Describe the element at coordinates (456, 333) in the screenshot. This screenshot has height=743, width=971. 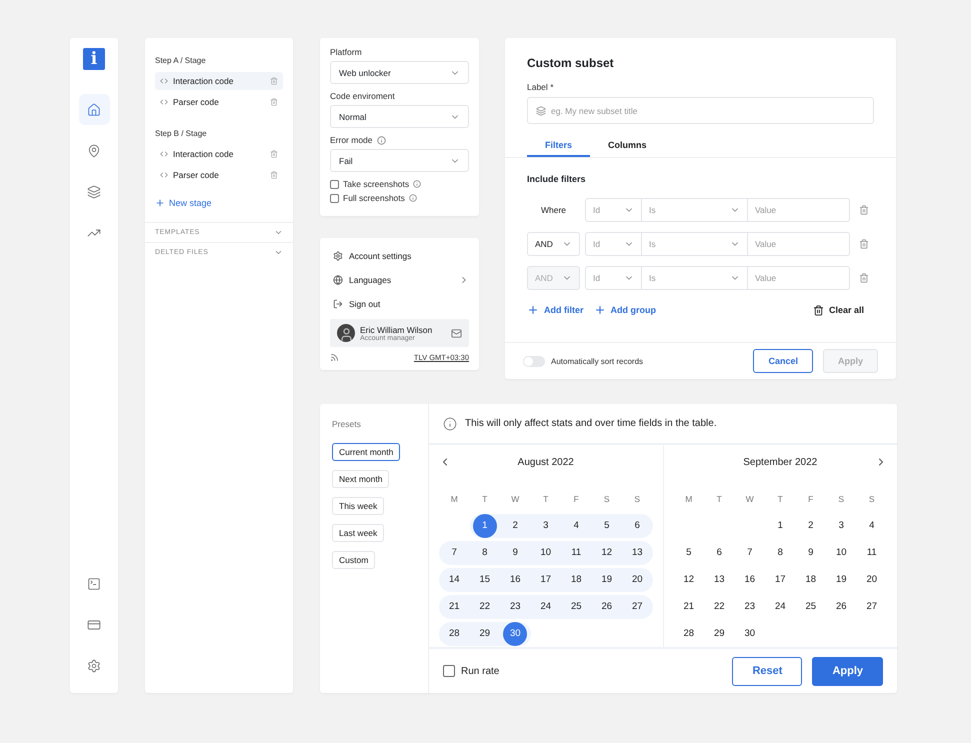
I see `mail-icon` at that location.